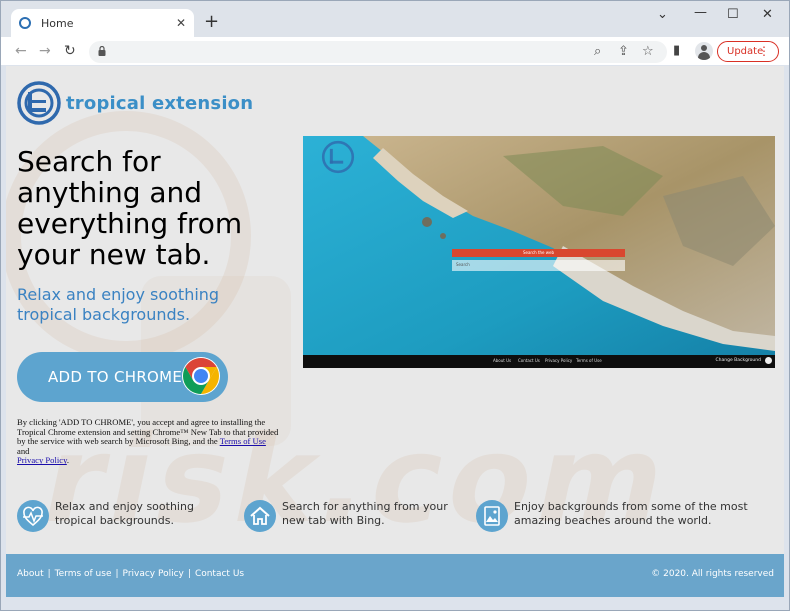  Describe the element at coordinates (395, 19) in the screenshot. I see `tab-strip: Home ✕ + ⌄ — ☐ ✕` at that location.